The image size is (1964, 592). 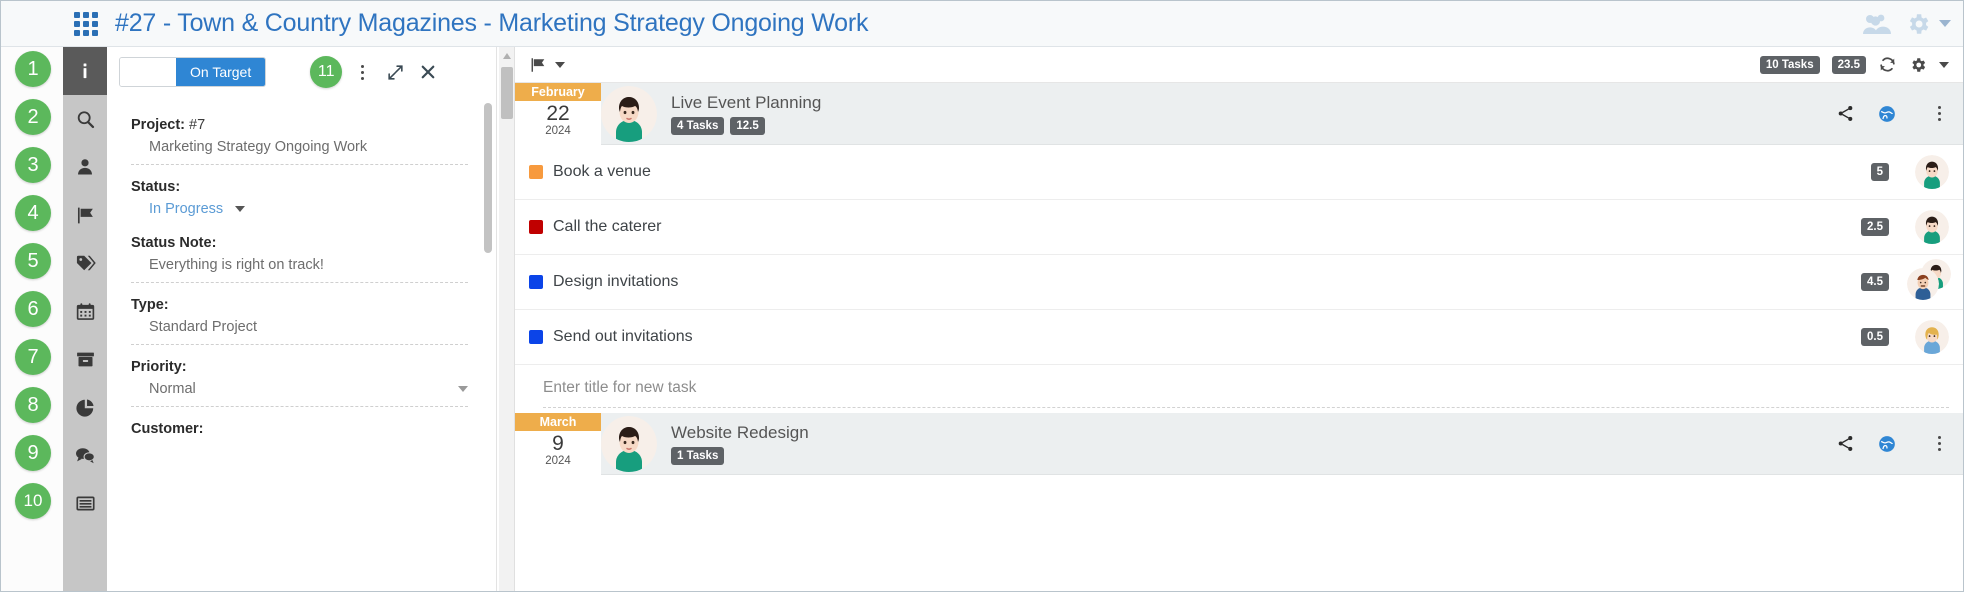 I want to click on avatar-group, so click(x=1929, y=279).